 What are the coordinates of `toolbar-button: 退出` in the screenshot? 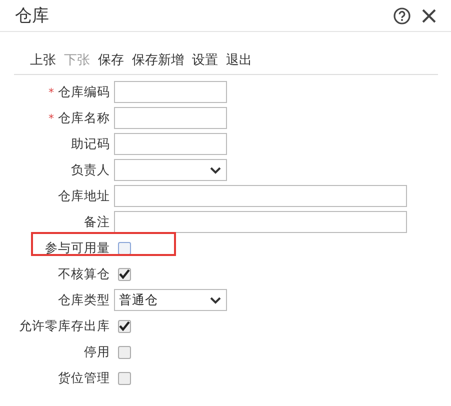 It's located at (239, 60).